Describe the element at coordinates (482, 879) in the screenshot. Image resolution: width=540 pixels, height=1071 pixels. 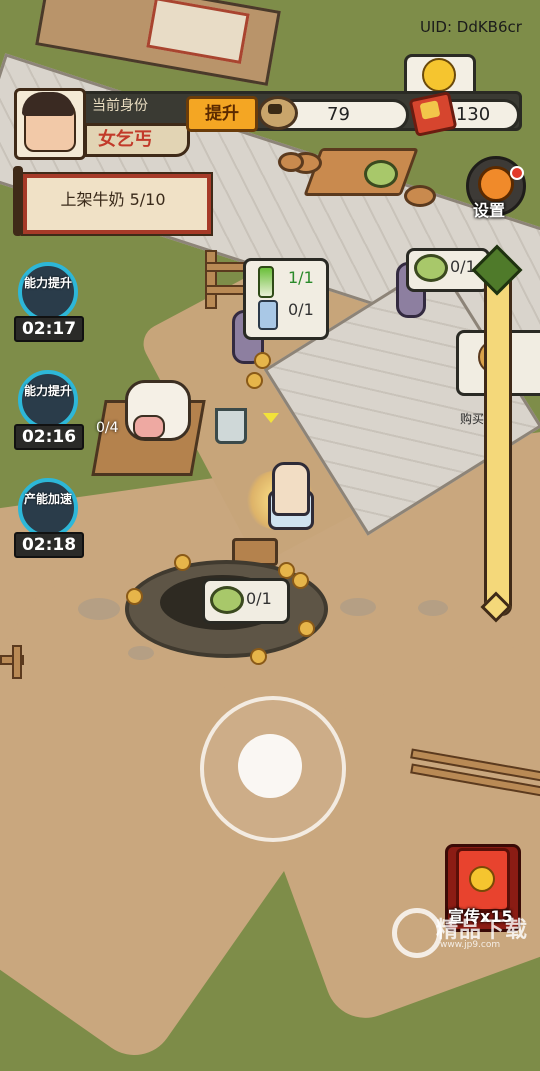
I see `flower-icon` at that location.